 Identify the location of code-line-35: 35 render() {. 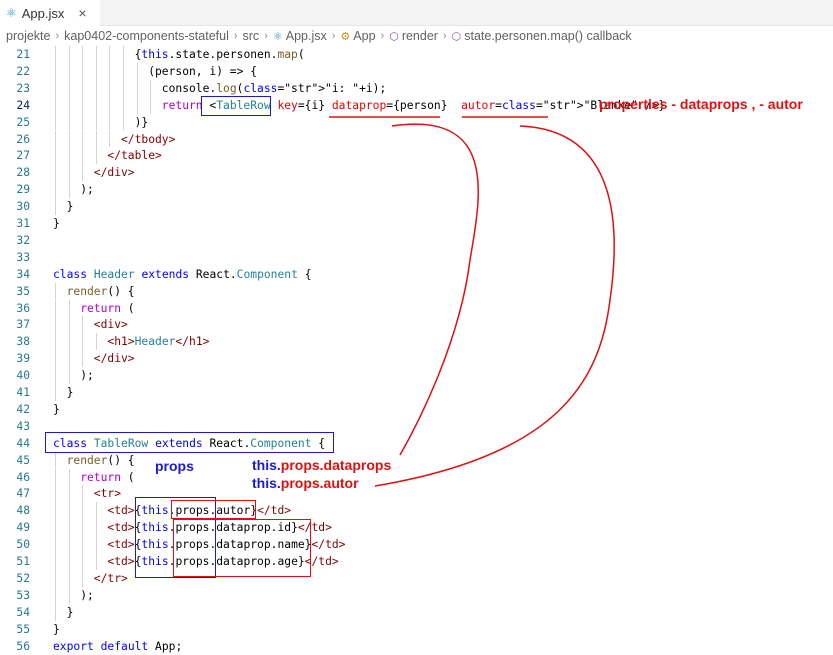
(416, 291).